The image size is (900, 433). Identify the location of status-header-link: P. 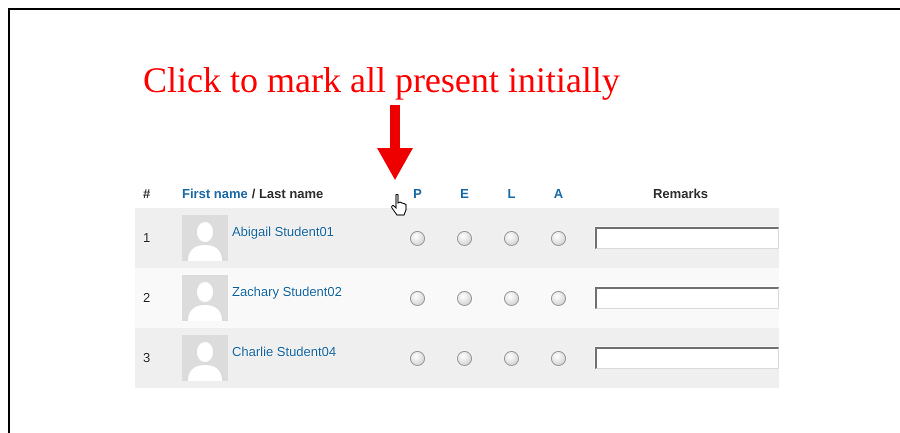
(417, 194).